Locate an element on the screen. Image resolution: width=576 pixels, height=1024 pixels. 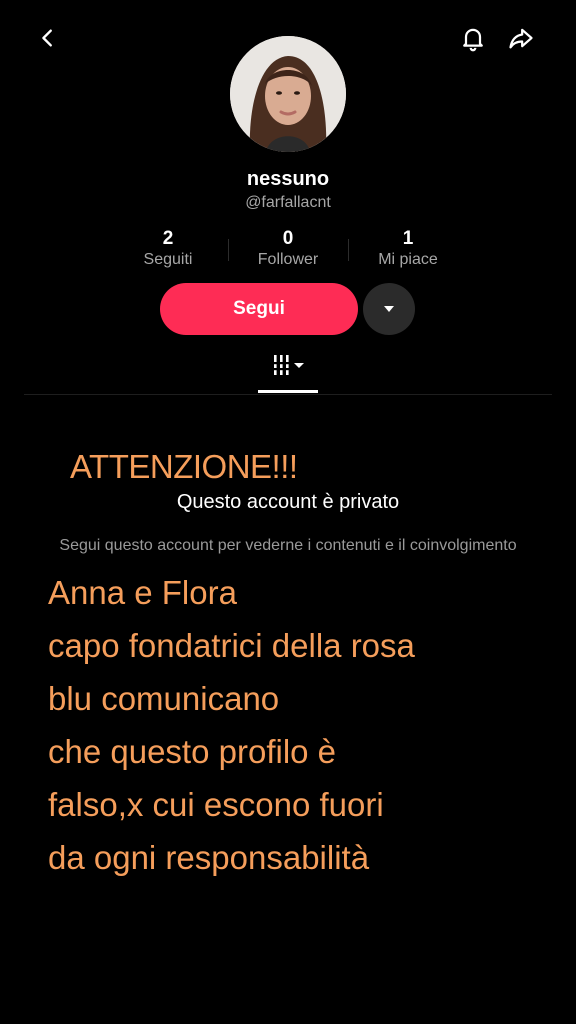
overlay-warning-title: ATTENZIONE!!! is located at coordinates (184, 466).